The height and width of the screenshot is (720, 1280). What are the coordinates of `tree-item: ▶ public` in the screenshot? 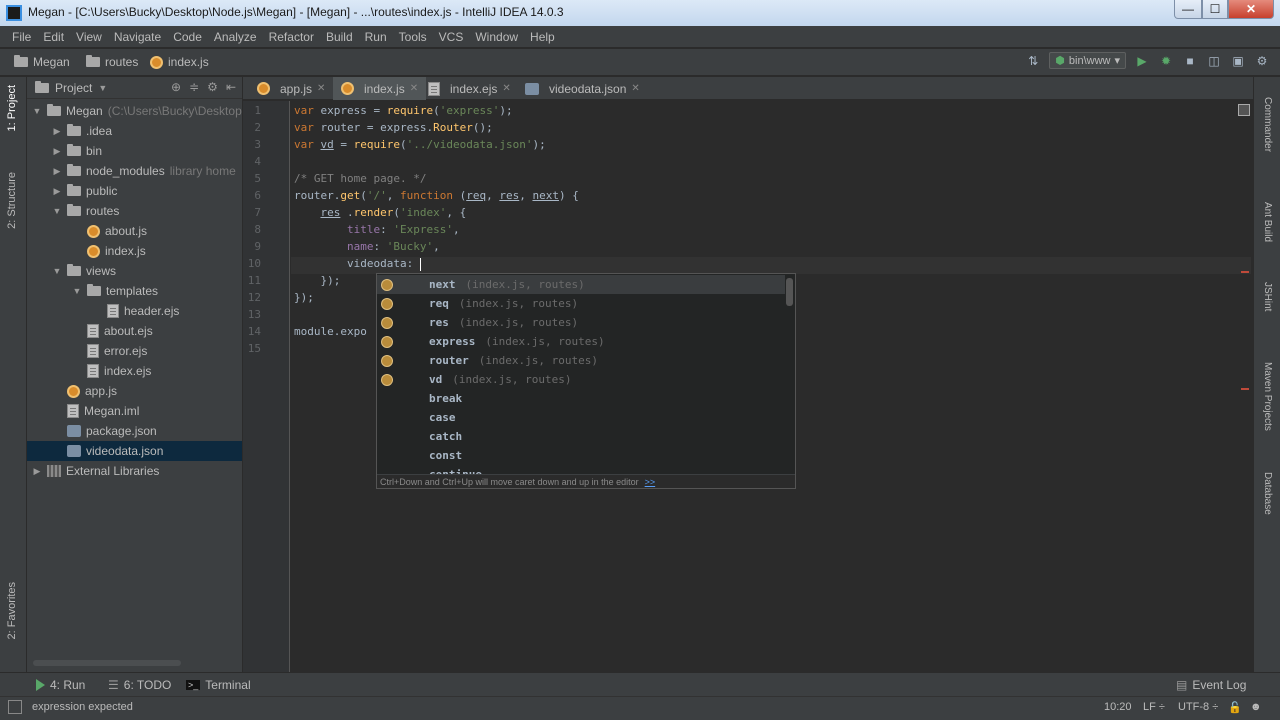 It's located at (134, 191).